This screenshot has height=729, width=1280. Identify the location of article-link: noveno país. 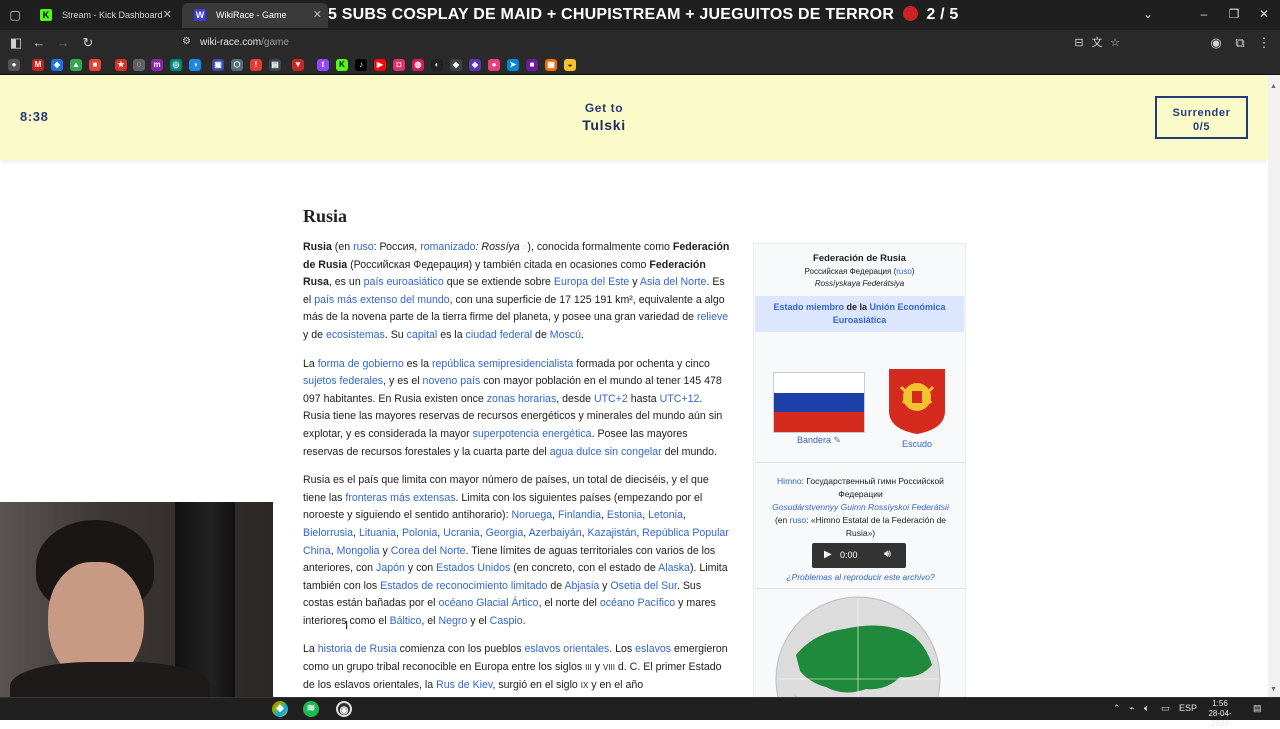
(452, 381).